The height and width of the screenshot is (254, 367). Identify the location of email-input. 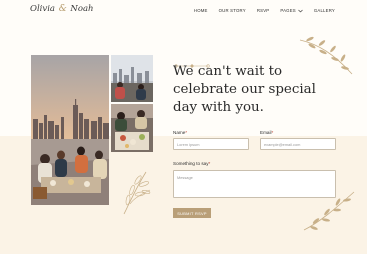
(298, 144).